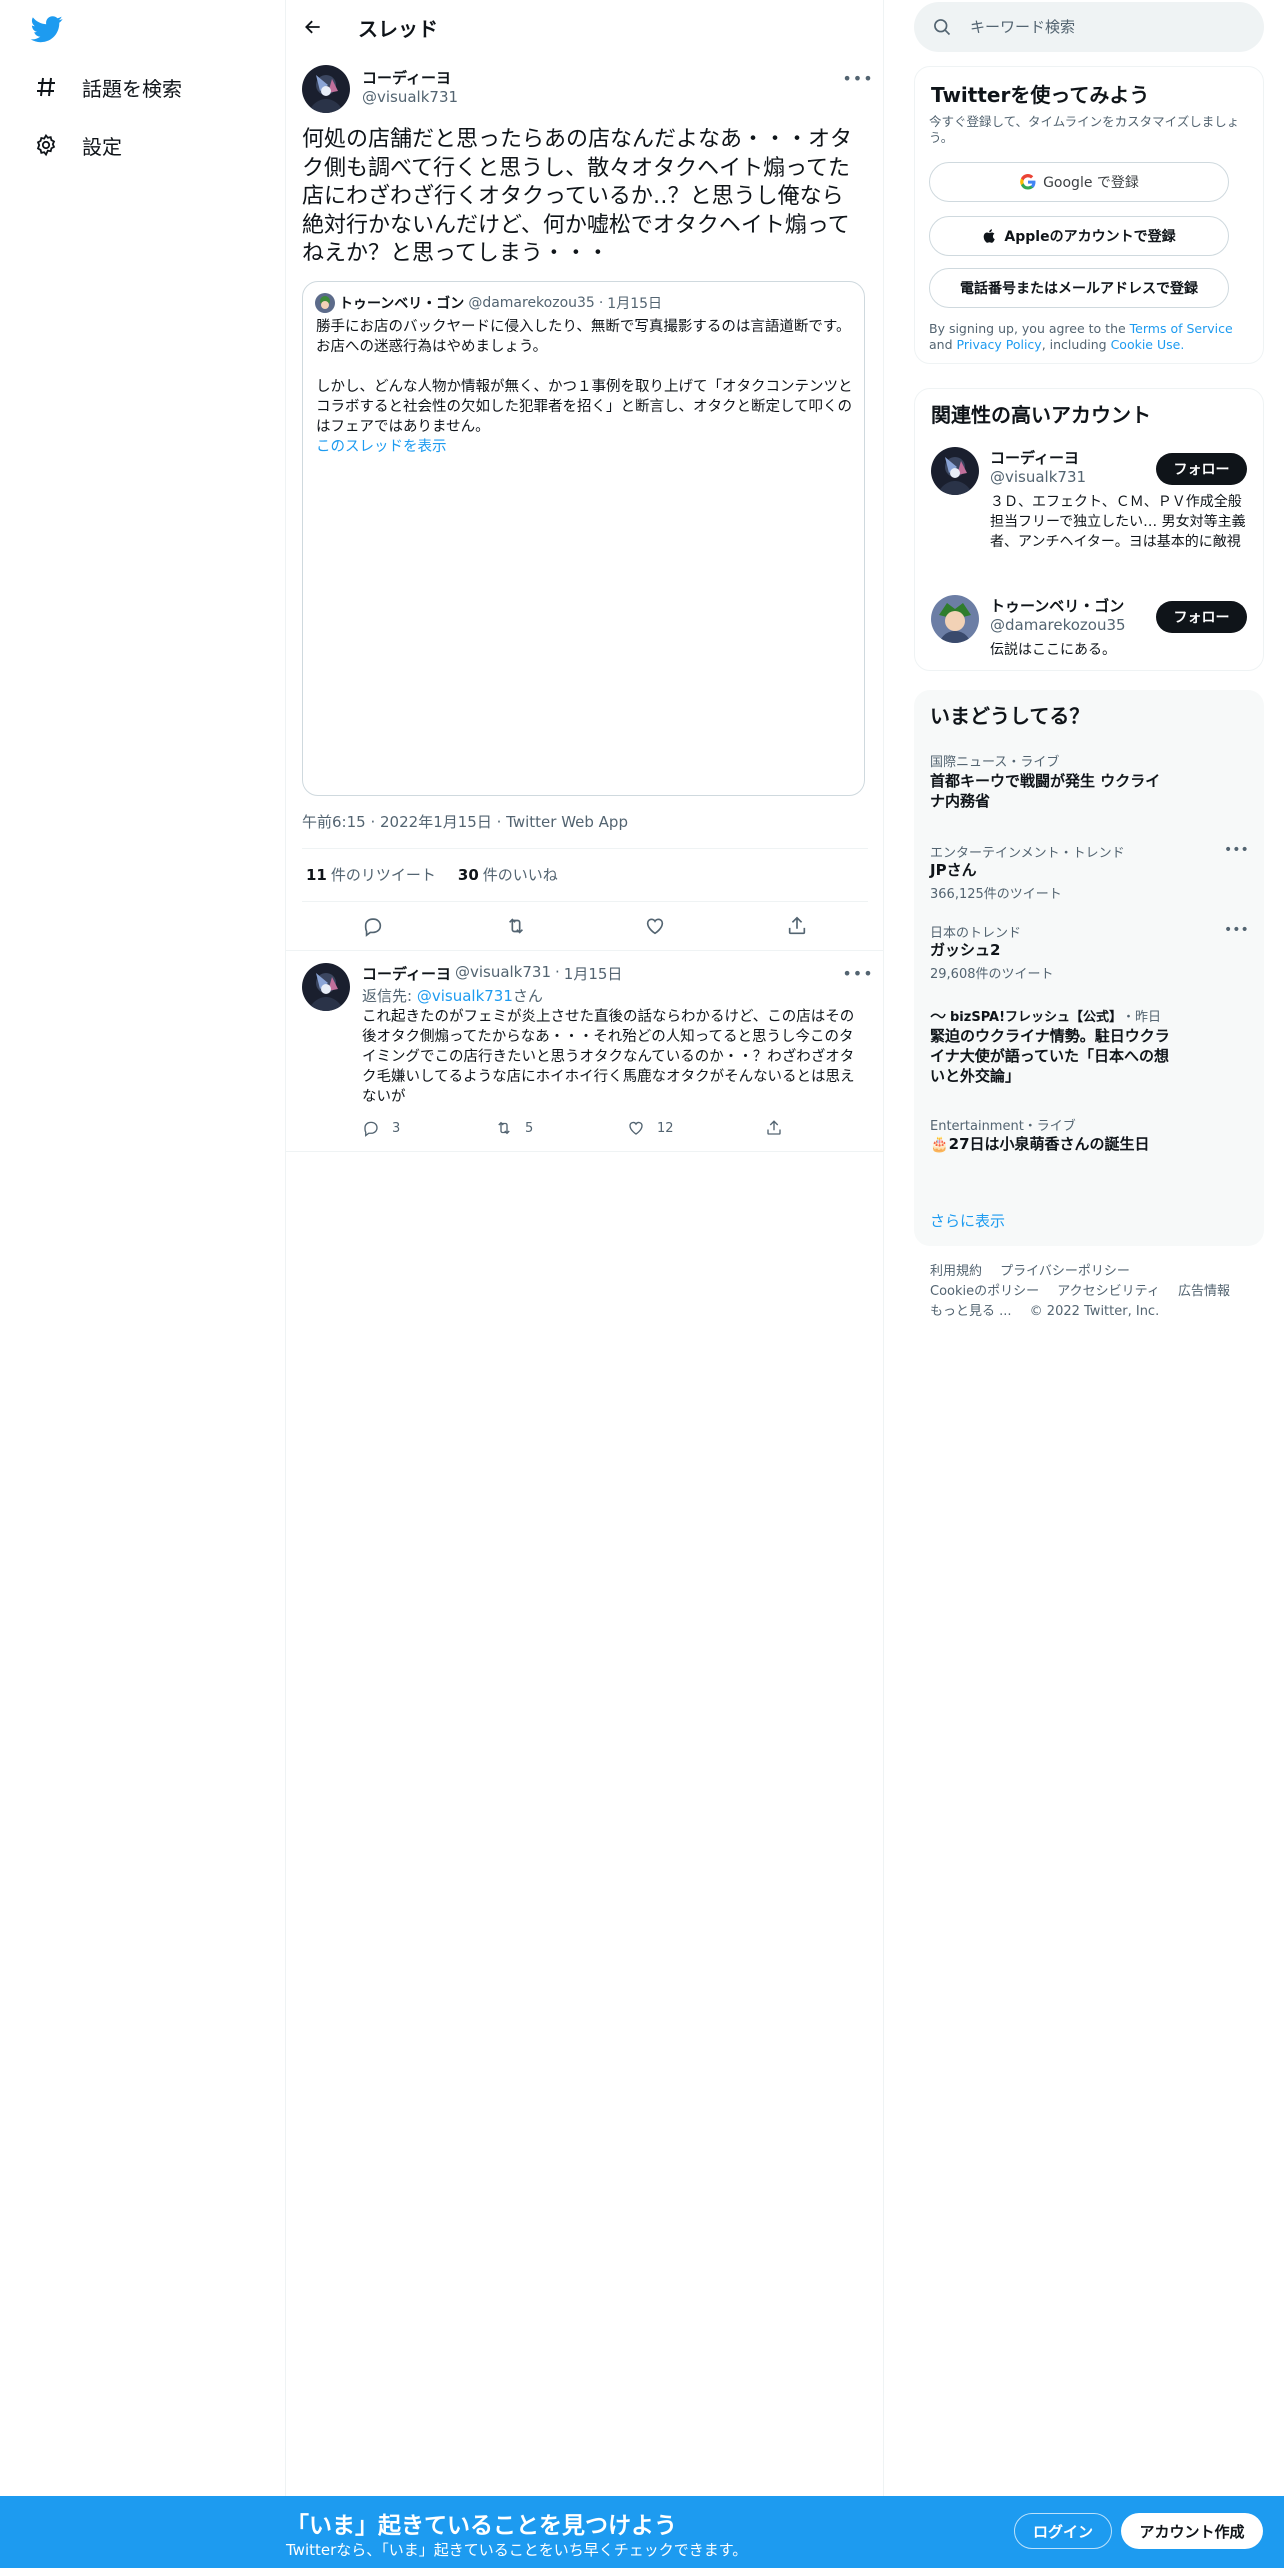 The image size is (1284, 2568). I want to click on quote-author-name: トゥーンベリ・ゴン, so click(402, 304).